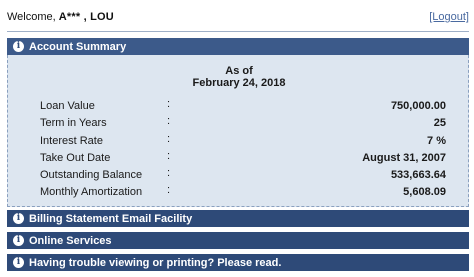 This screenshot has height=277, width=474. Describe the element at coordinates (424, 192) in the screenshot. I see `row-value: 5,608.09` at that location.